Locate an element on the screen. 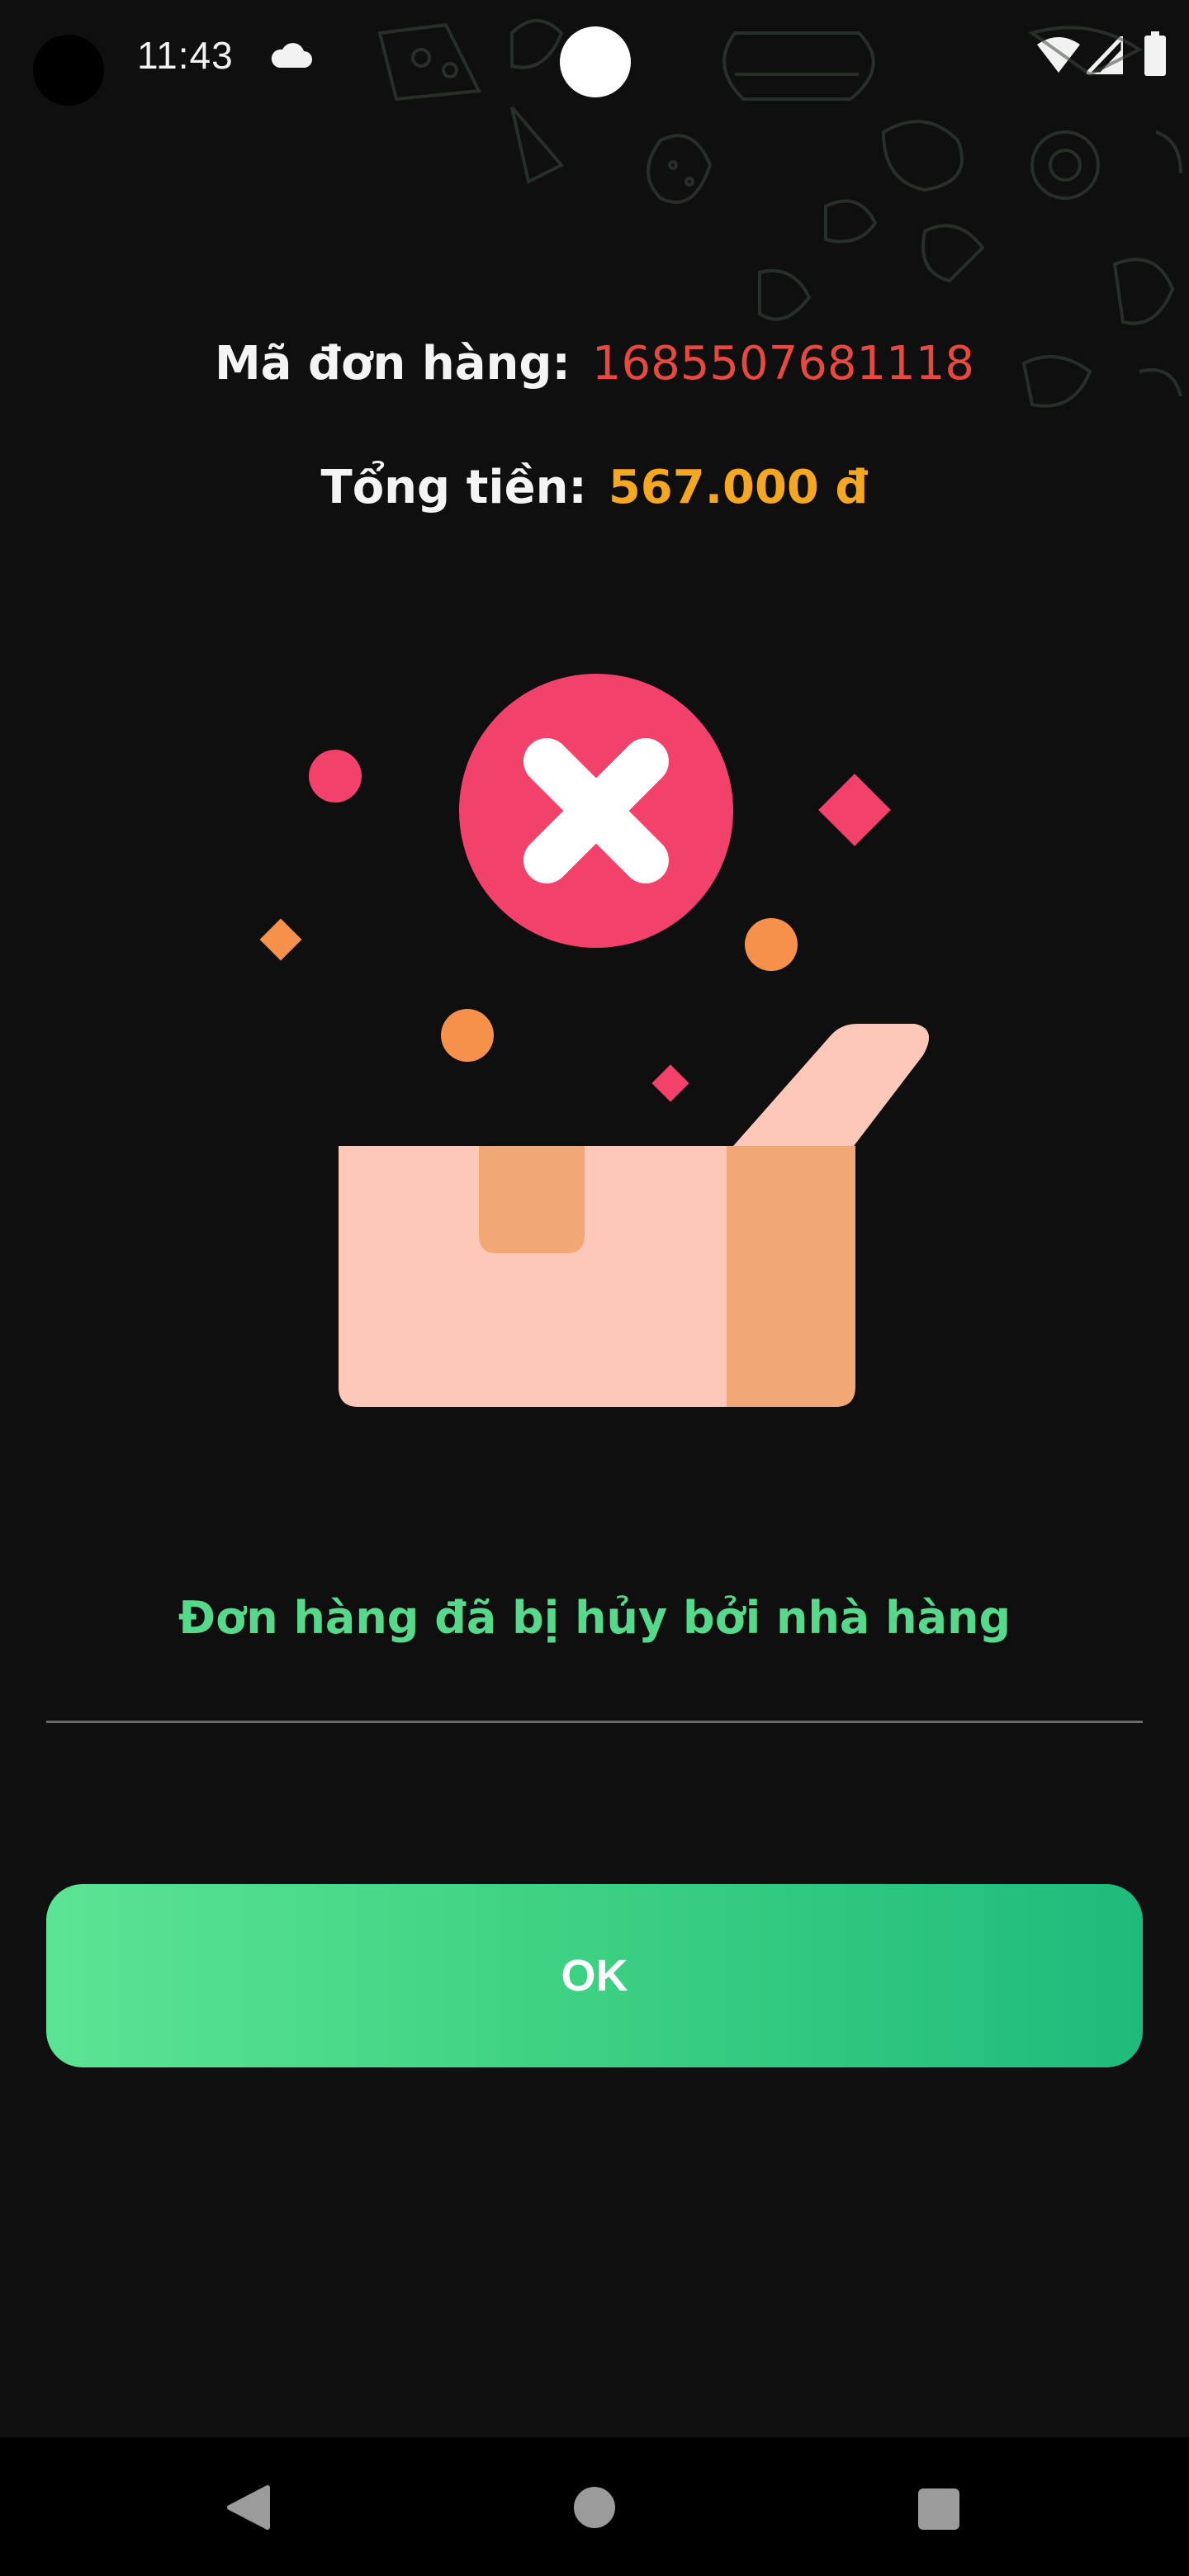  order-total-label: Tổng tiền: is located at coordinates (453, 487).